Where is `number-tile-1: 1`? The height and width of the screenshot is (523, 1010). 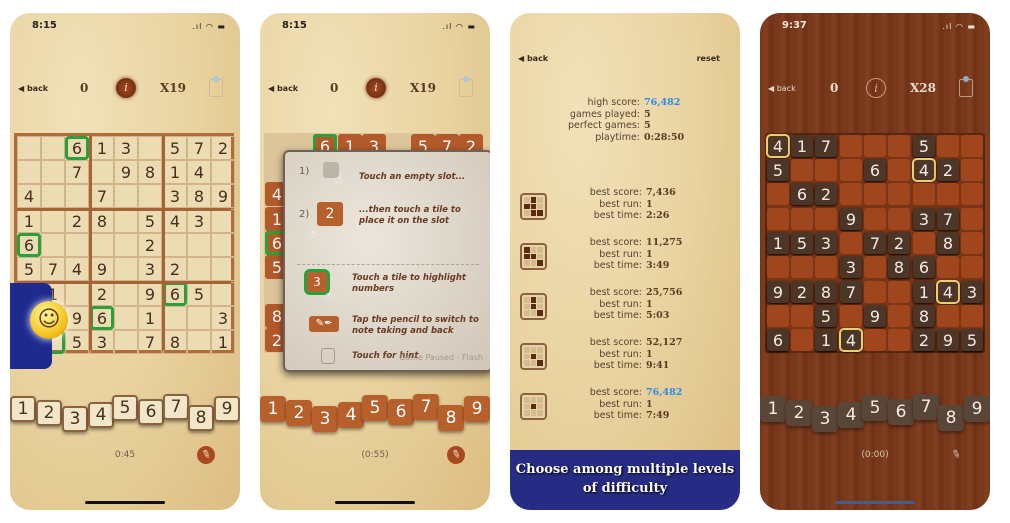
number-tile-1: 1 is located at coordinates (773, 409).